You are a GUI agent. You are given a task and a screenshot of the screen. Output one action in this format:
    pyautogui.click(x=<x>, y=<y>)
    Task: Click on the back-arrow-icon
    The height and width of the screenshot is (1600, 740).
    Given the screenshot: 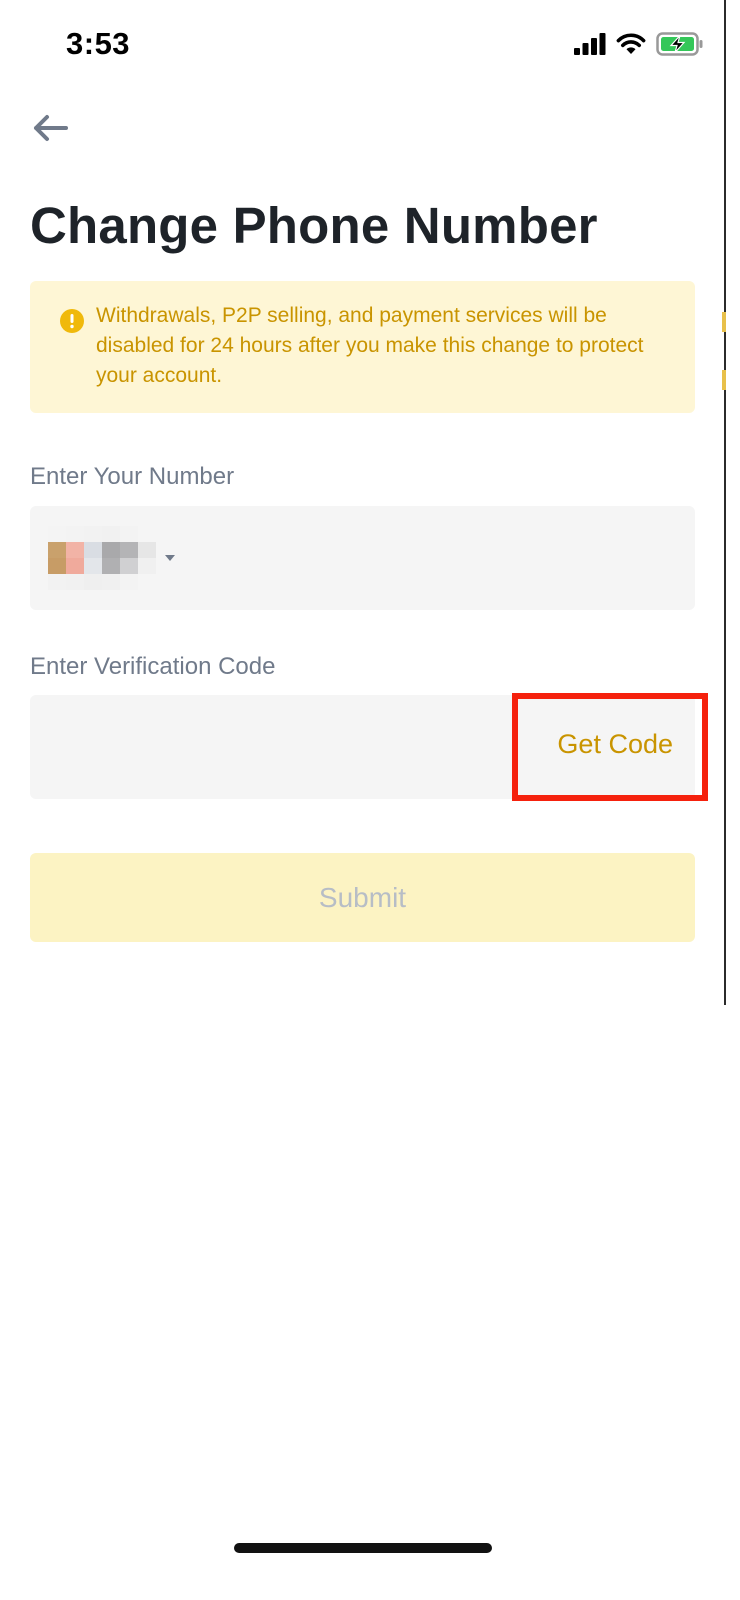 What is the action you would take?
    pyautogui.click(x=50, y=130)
    